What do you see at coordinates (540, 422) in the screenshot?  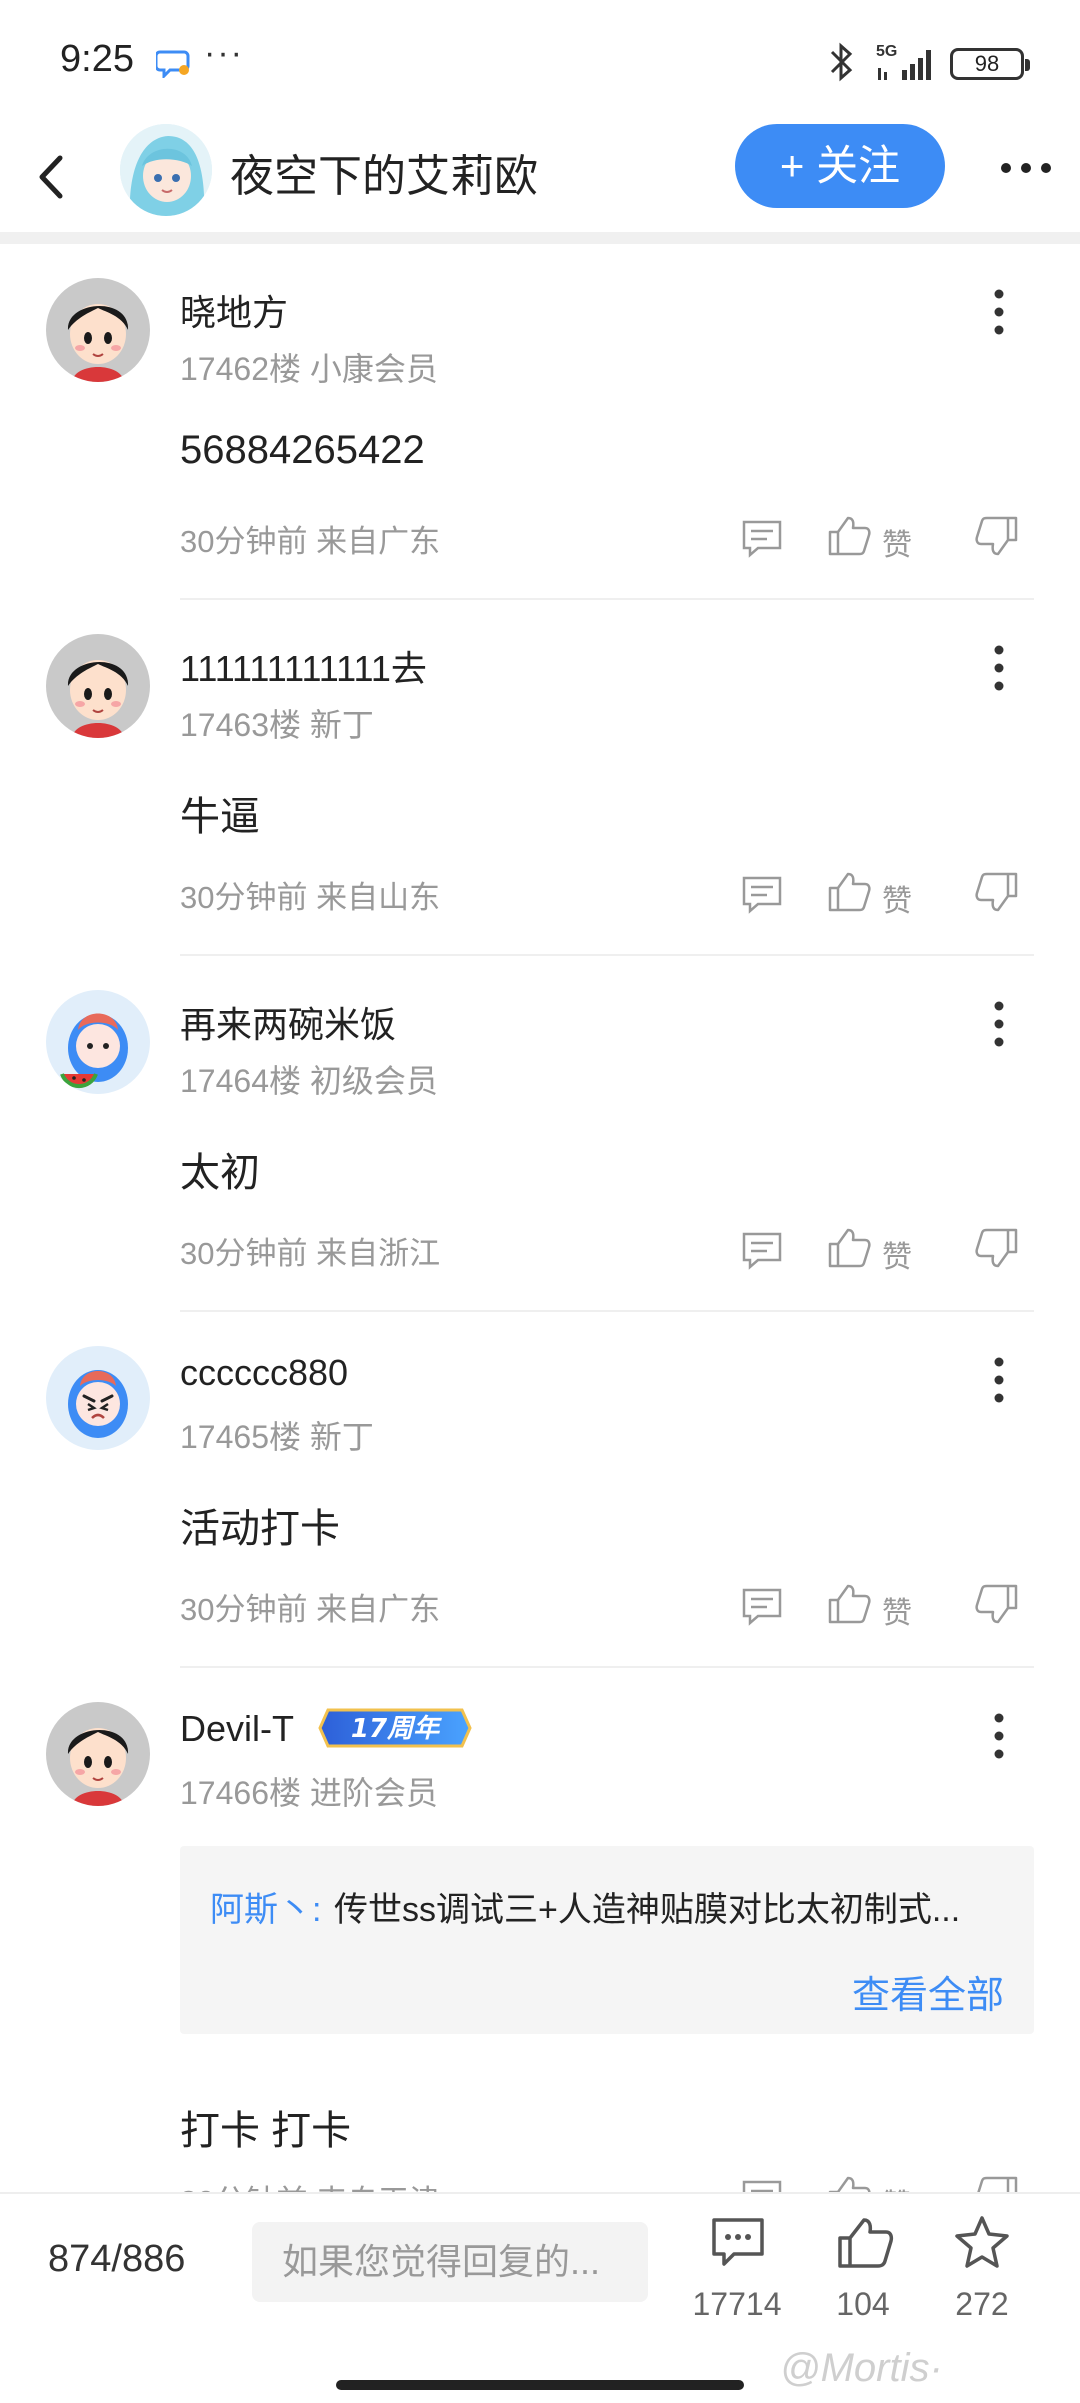 I see `reply-item: 晓地方 17462楼 小康会员 56884265422 30分钟前 来自广东 赞` at bounding box center [540, 422].